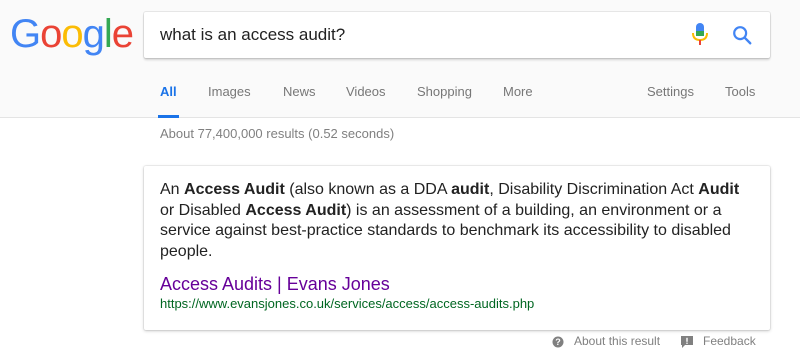  Describe the element at coordinates (420, 35) in the screenshot. I see `search-input` at that location.